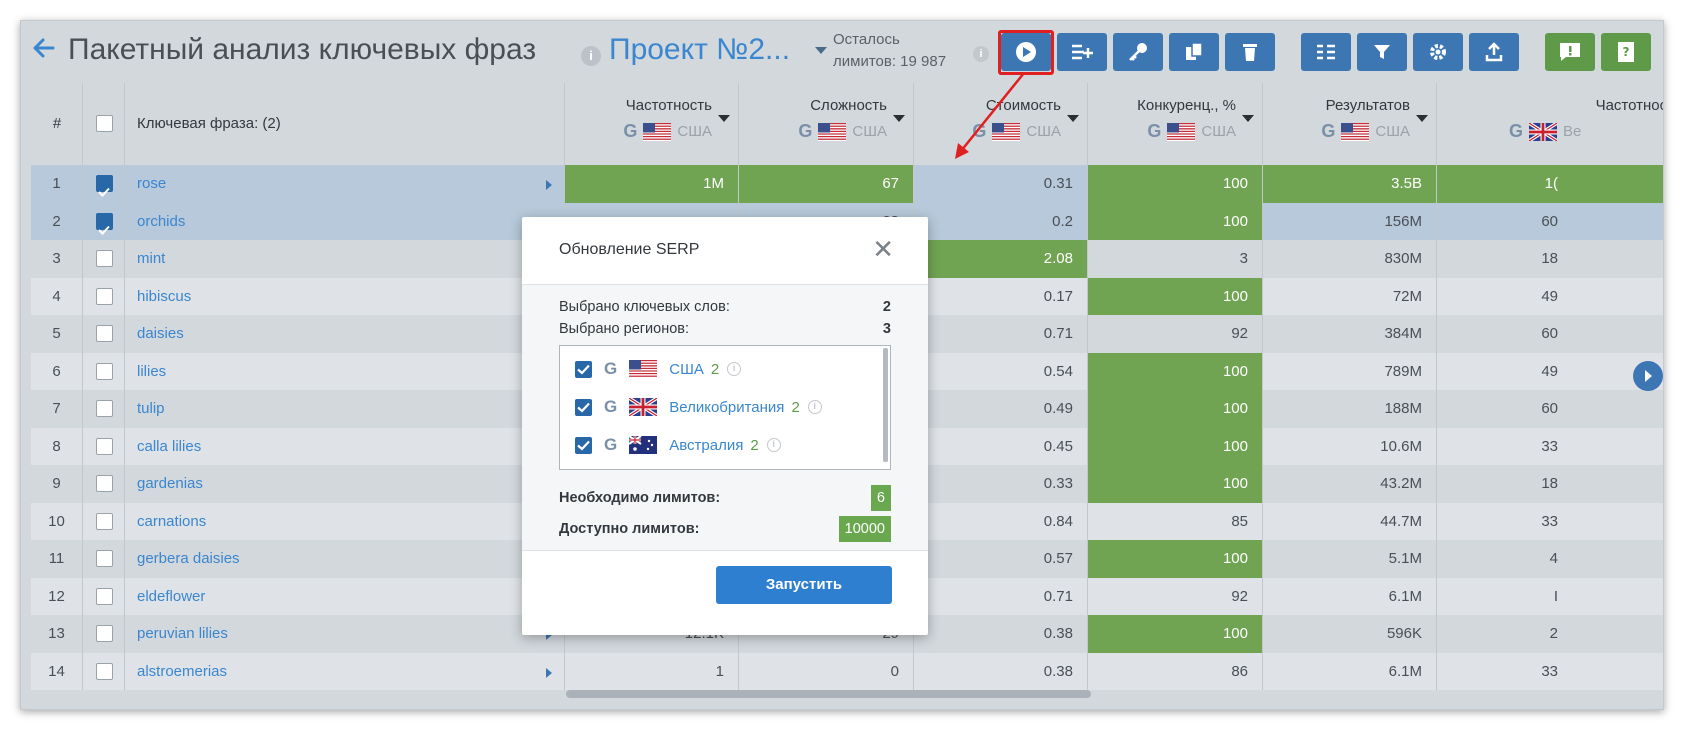 This screenshot has width=1684, height=730. I want to click on metric-cell: 4, so click(1550, 559).